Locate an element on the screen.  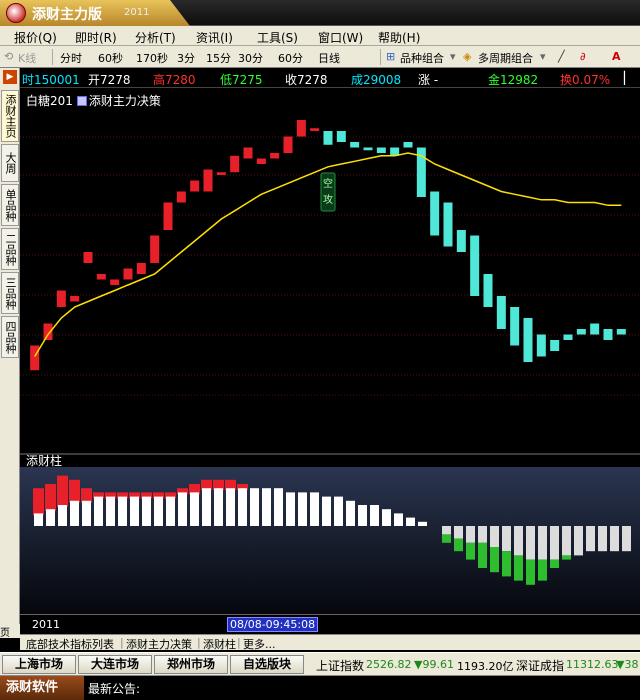
quote-more-icon: ▏ is located at coordinates (628, 78).